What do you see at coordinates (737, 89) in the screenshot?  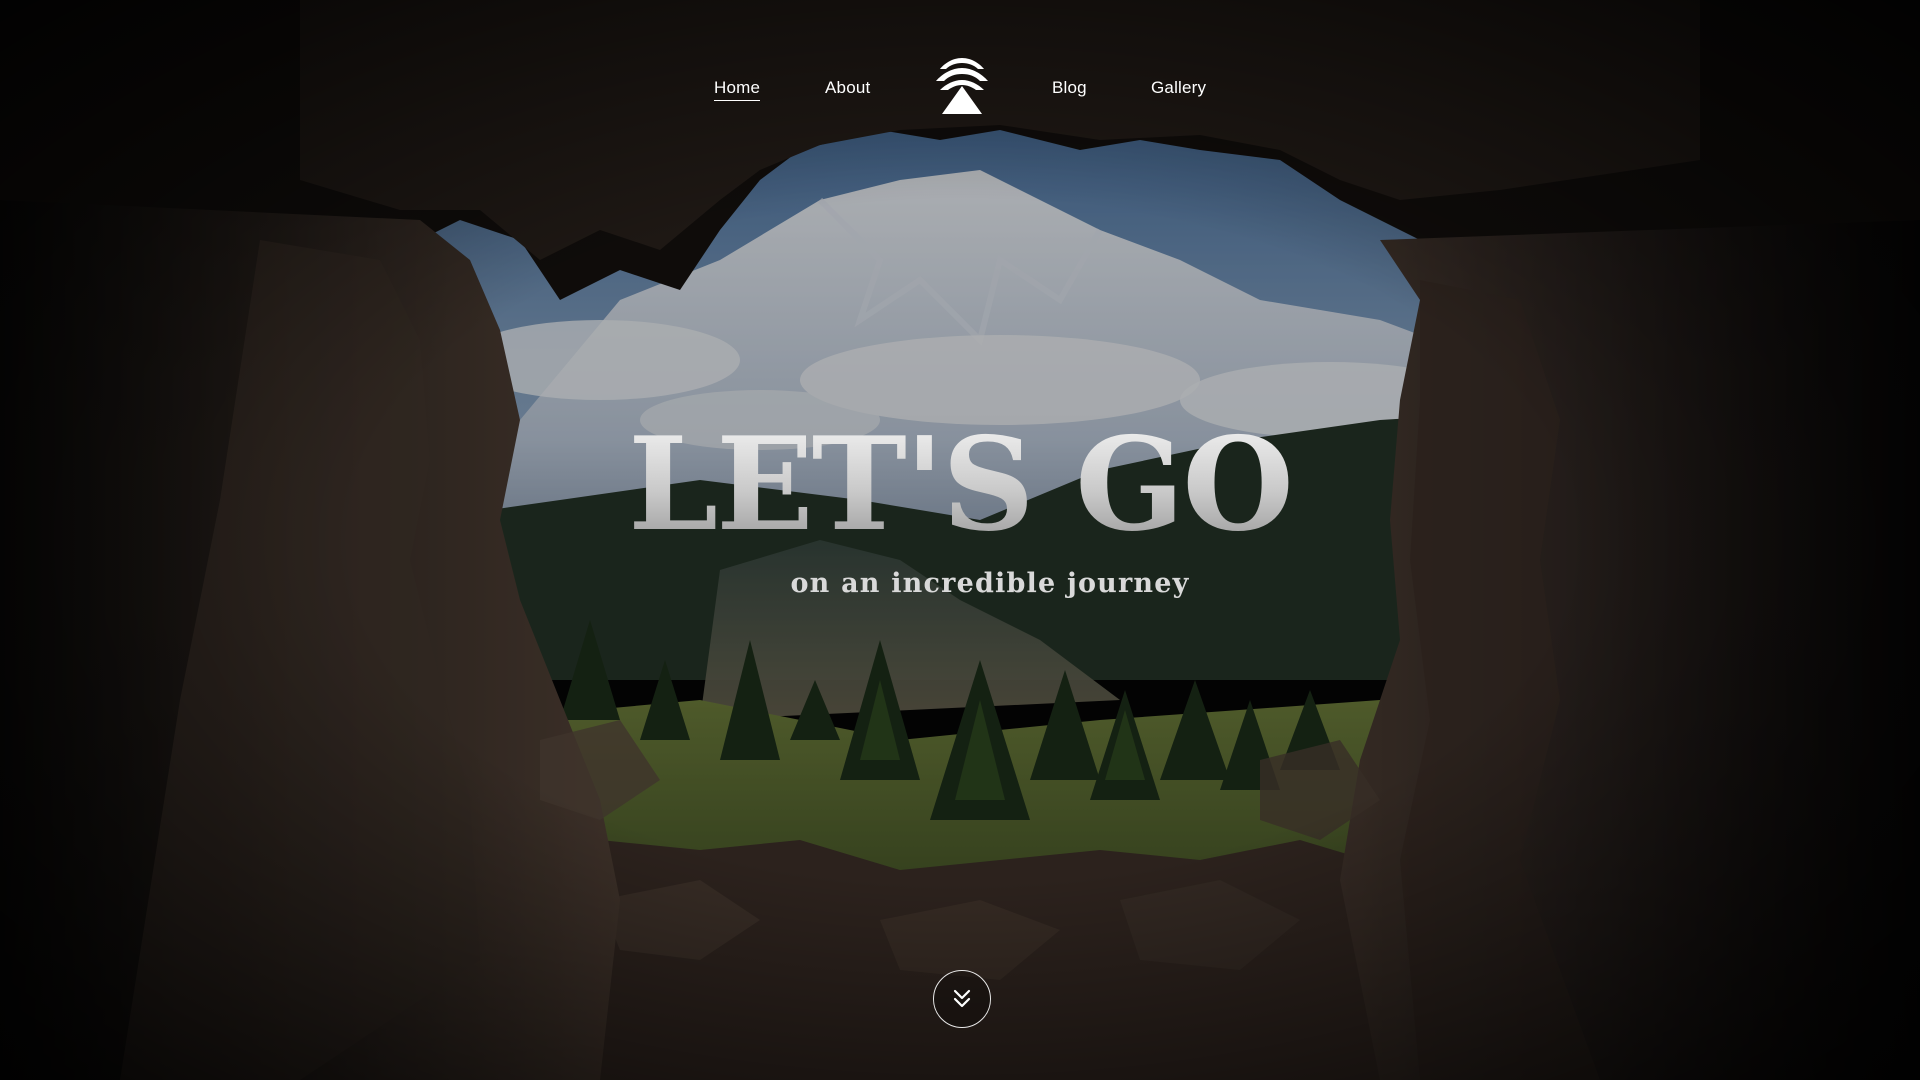 I see `nav-link-home: Home` at bounding box center [737, 89].